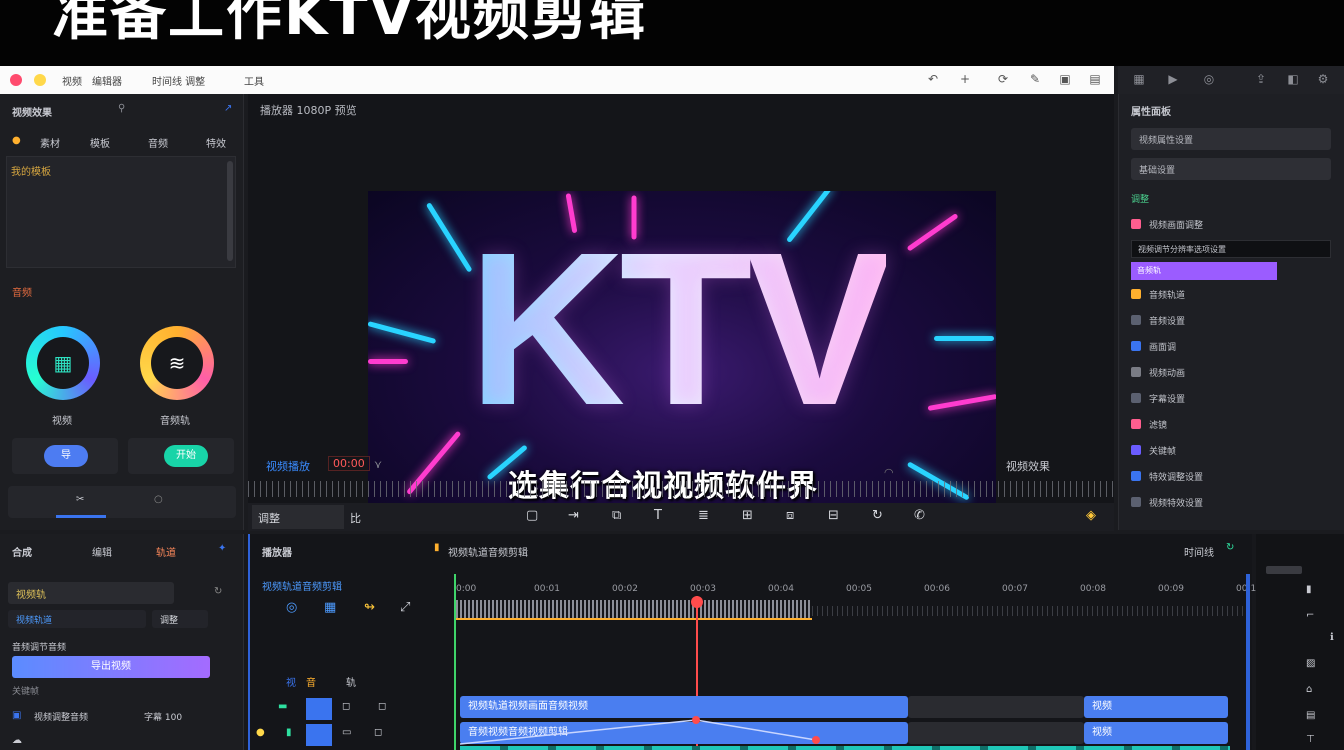 Image resolution: width=1344 pixels, height=750 pixels. What do you see at coordinates (634, 610) in the screenshot?
I see `audio-waveform` at bounding box center [634, 610].